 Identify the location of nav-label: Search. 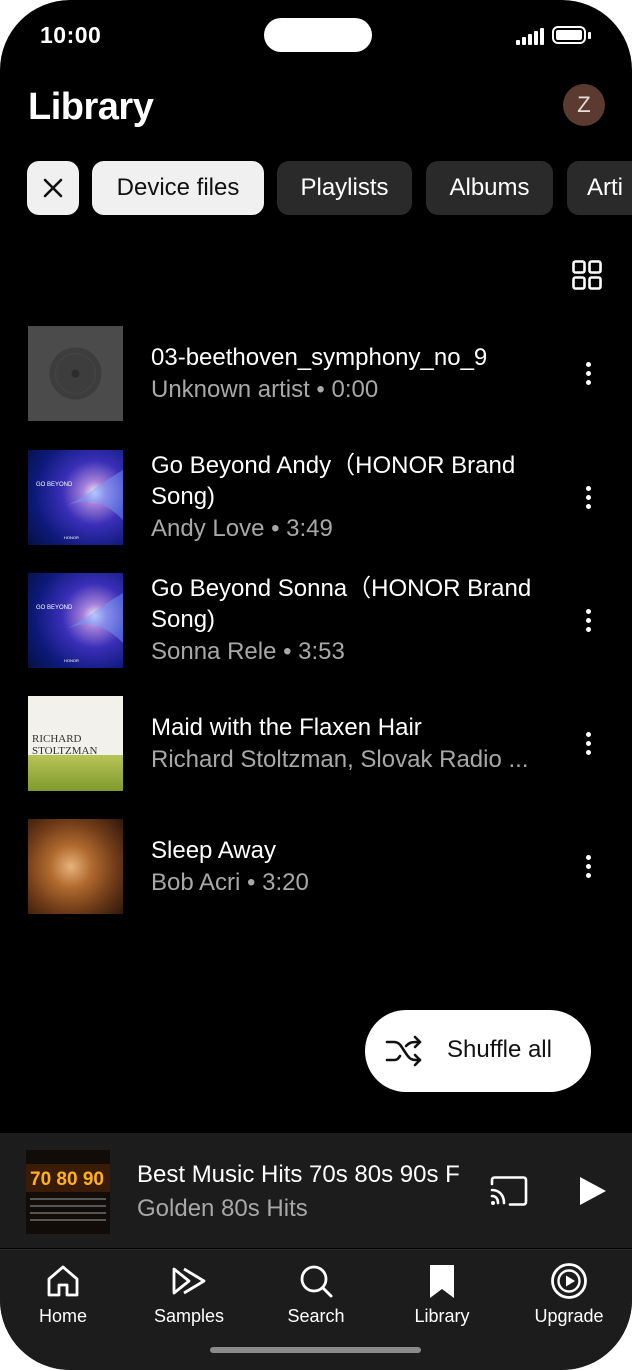
(316, 1316).